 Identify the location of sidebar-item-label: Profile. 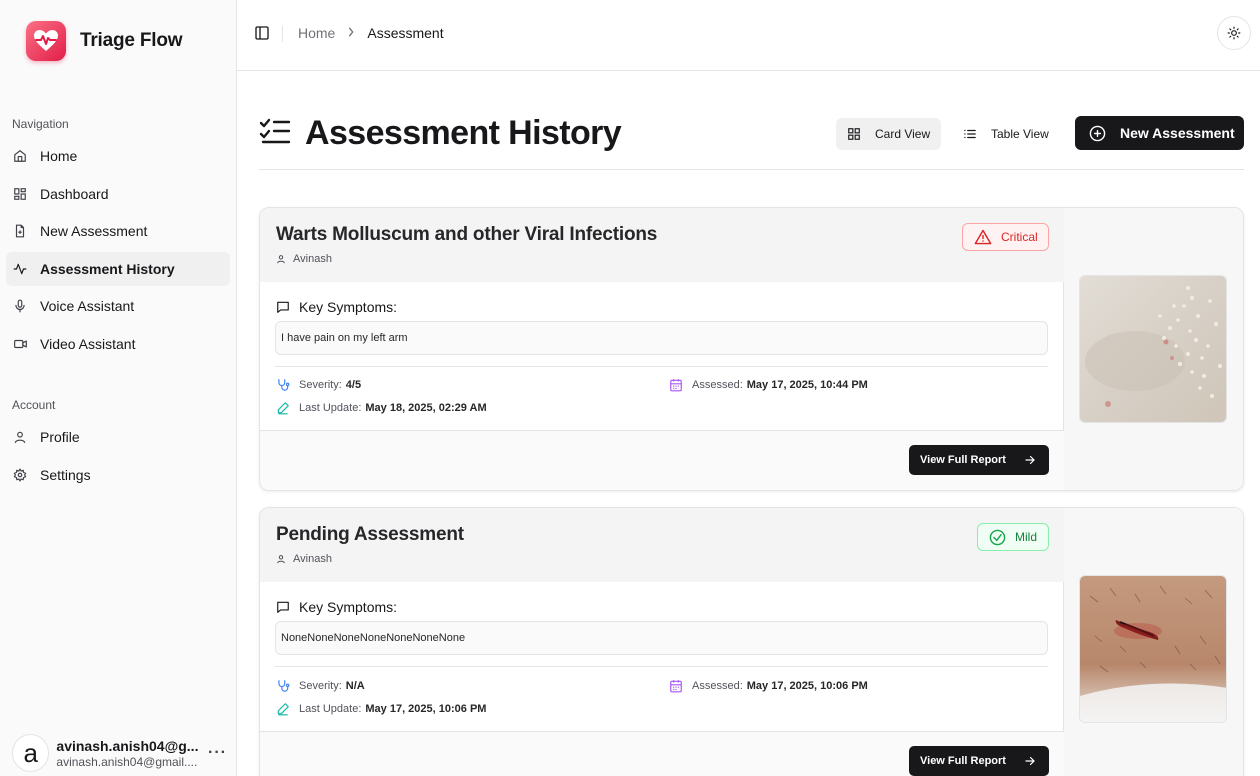
(60, 437).